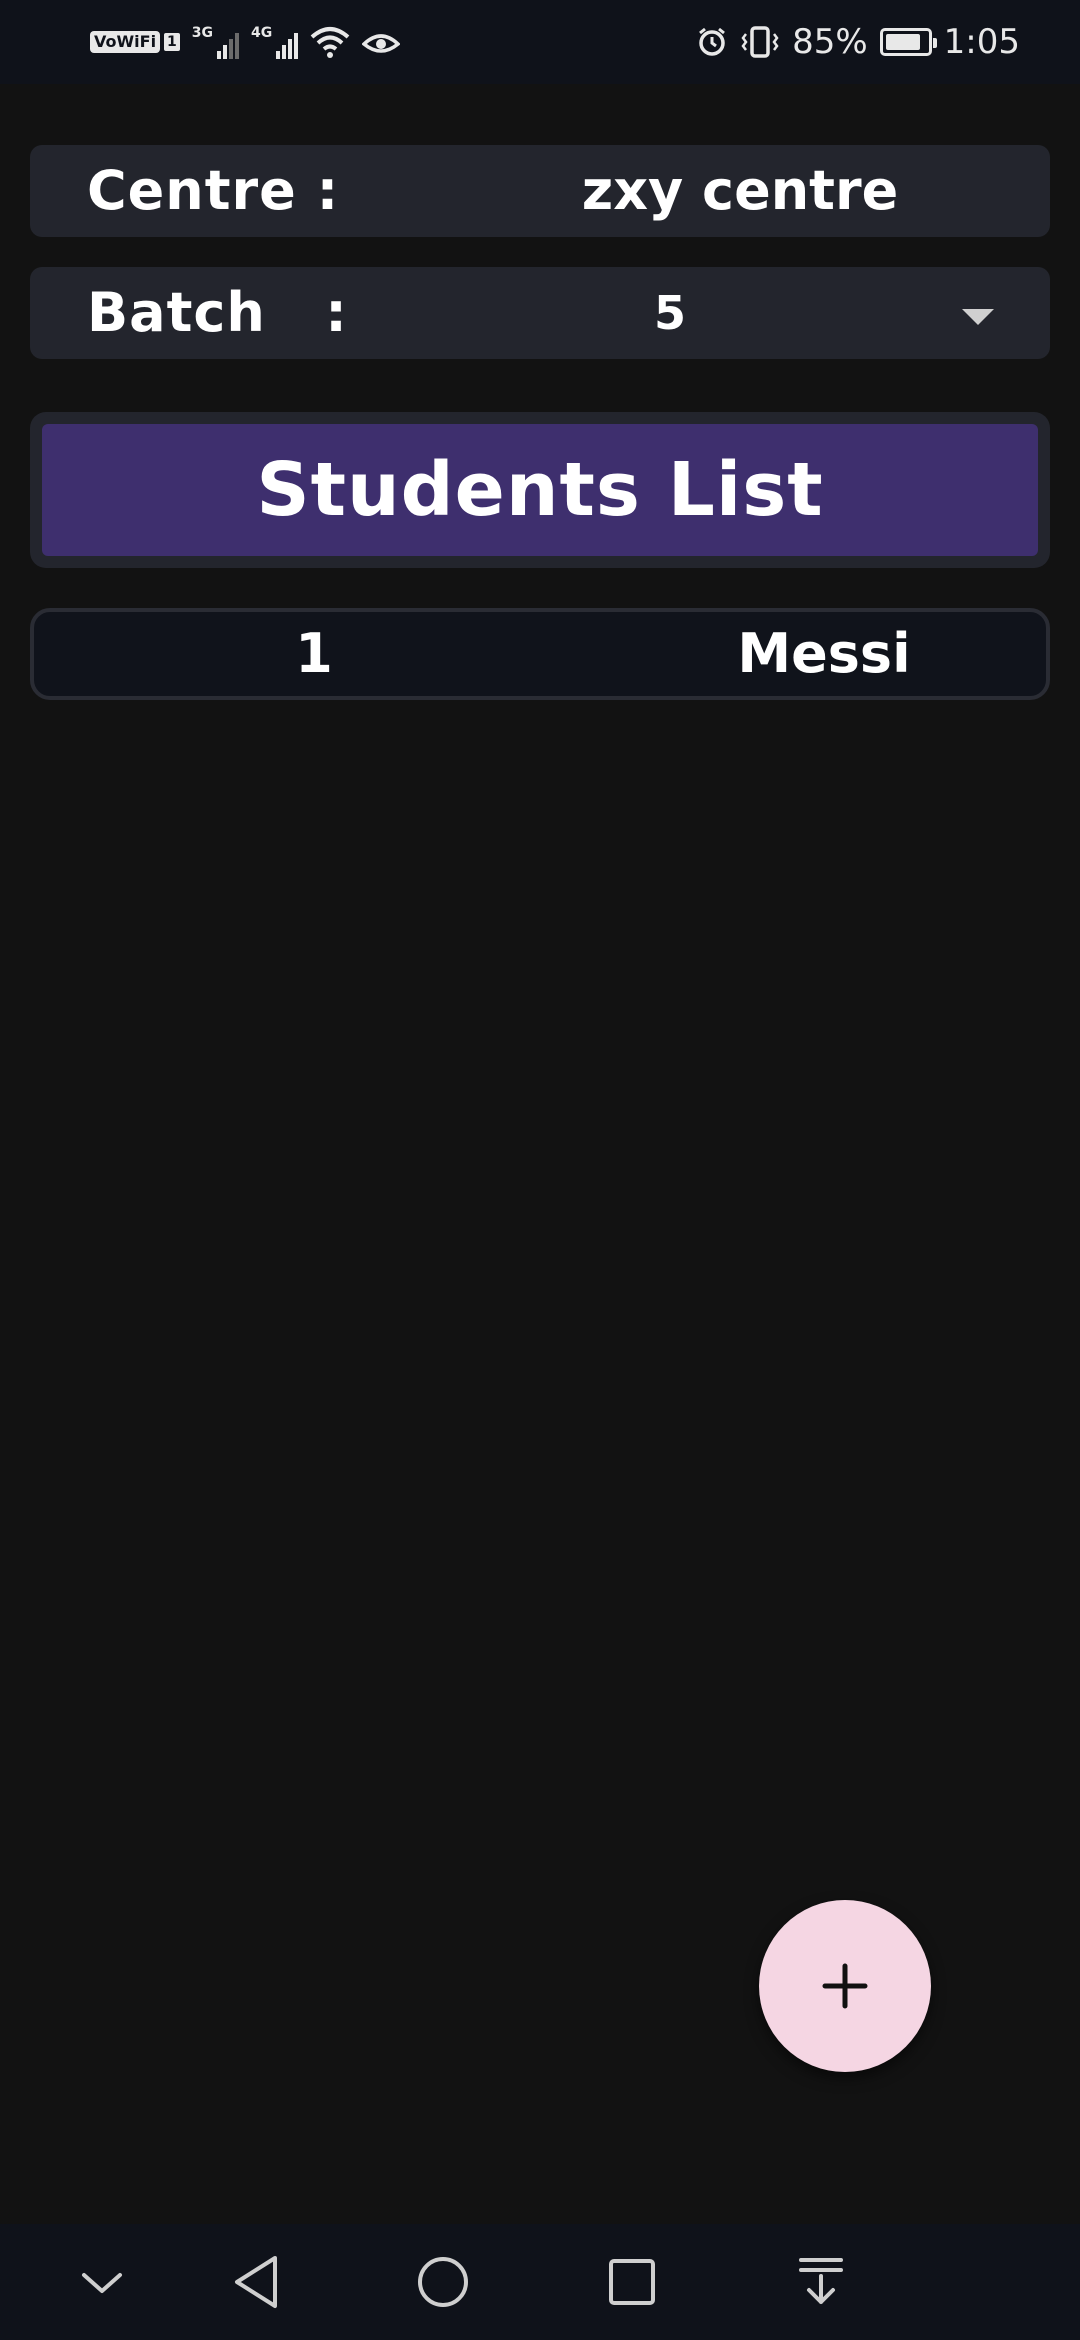 The height and width of the screenshot is (2340, 1080). I want to click on add-student-button, so click(845, 1986).